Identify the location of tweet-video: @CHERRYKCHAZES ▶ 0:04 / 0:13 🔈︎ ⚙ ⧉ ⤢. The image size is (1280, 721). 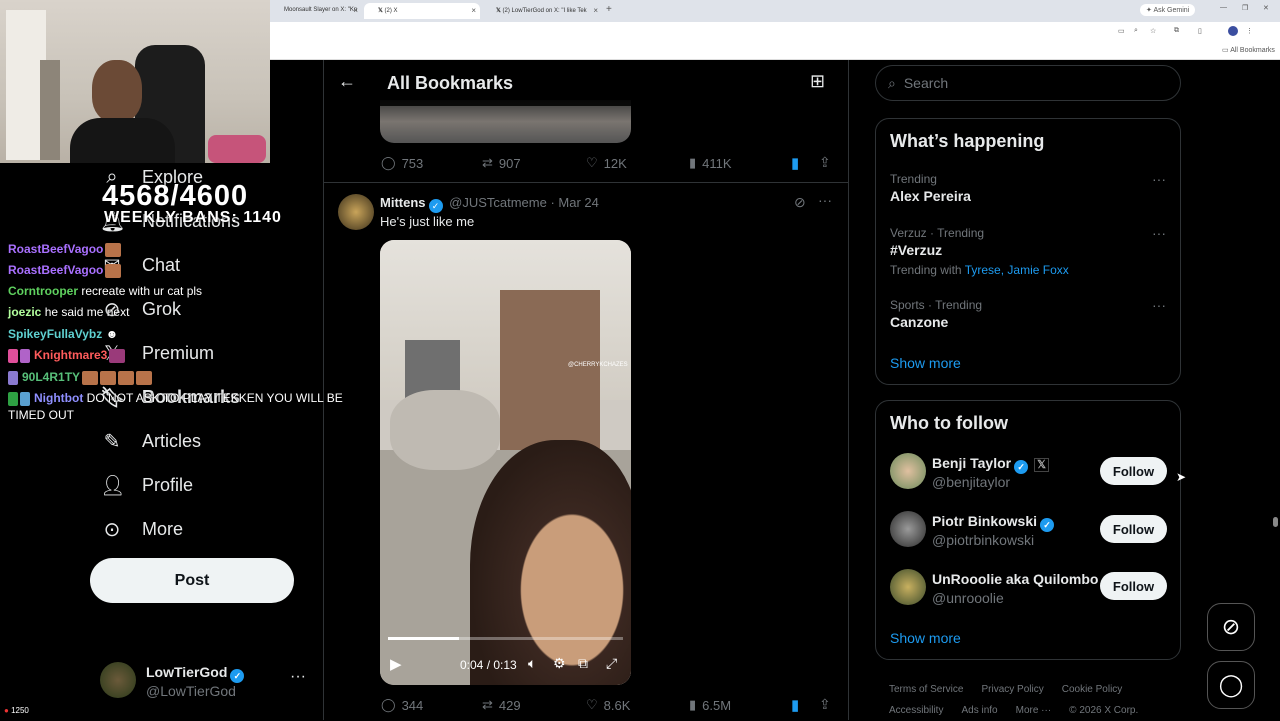
(505, 462).